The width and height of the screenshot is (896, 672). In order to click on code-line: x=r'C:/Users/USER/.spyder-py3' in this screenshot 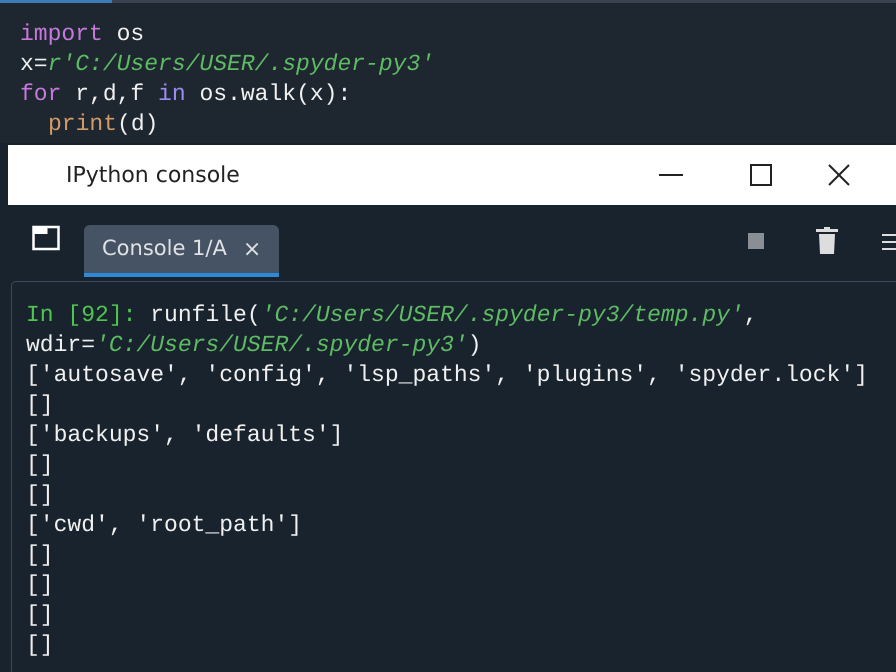, I will do `click(227, 64)`.